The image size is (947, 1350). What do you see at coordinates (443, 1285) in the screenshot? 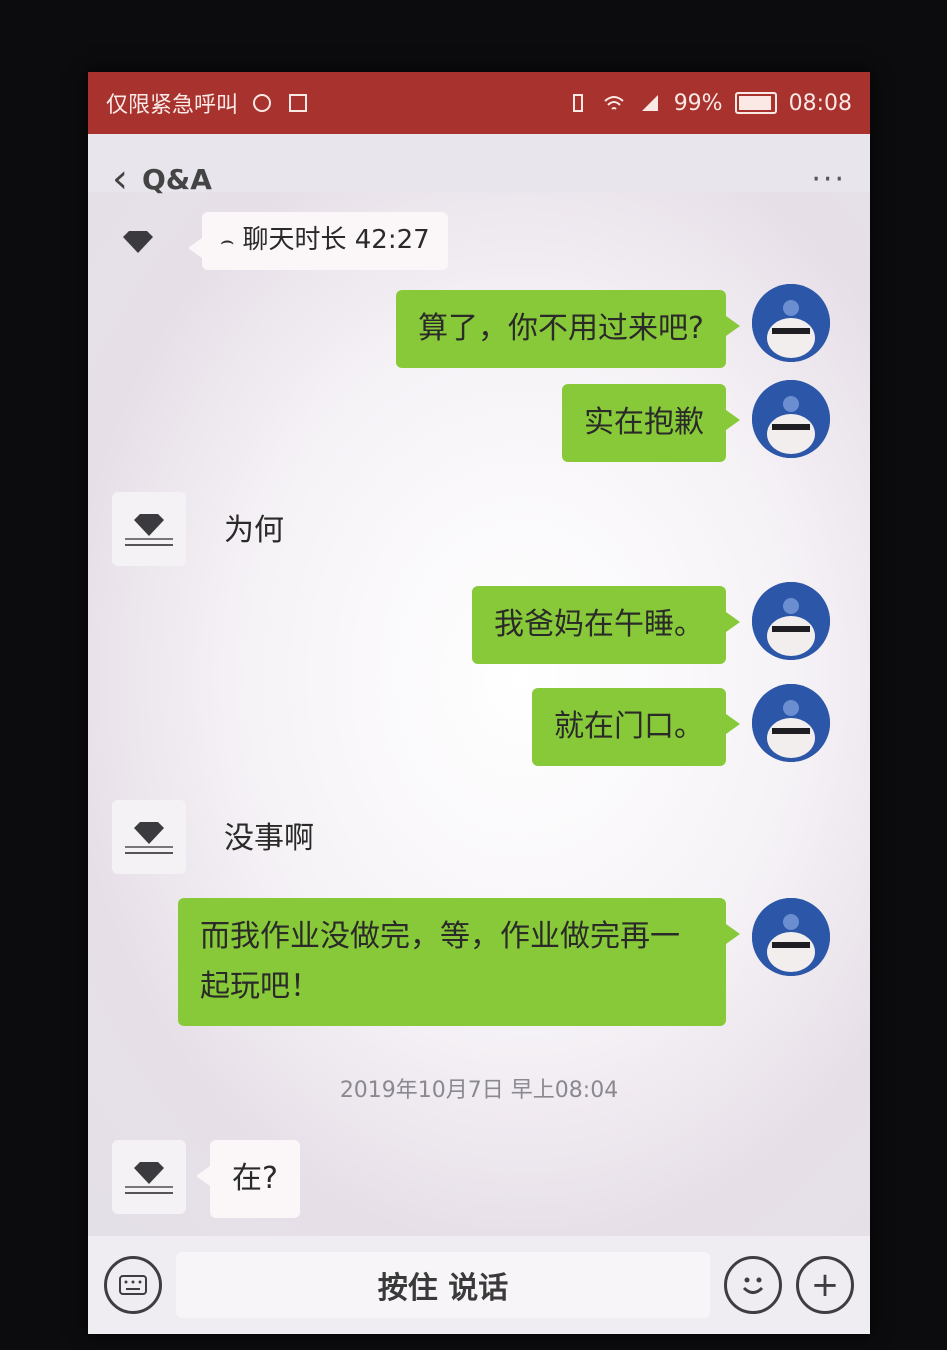
I see `hold-to-talk-button: 按住 说话` at bounding box center [443, 1285].